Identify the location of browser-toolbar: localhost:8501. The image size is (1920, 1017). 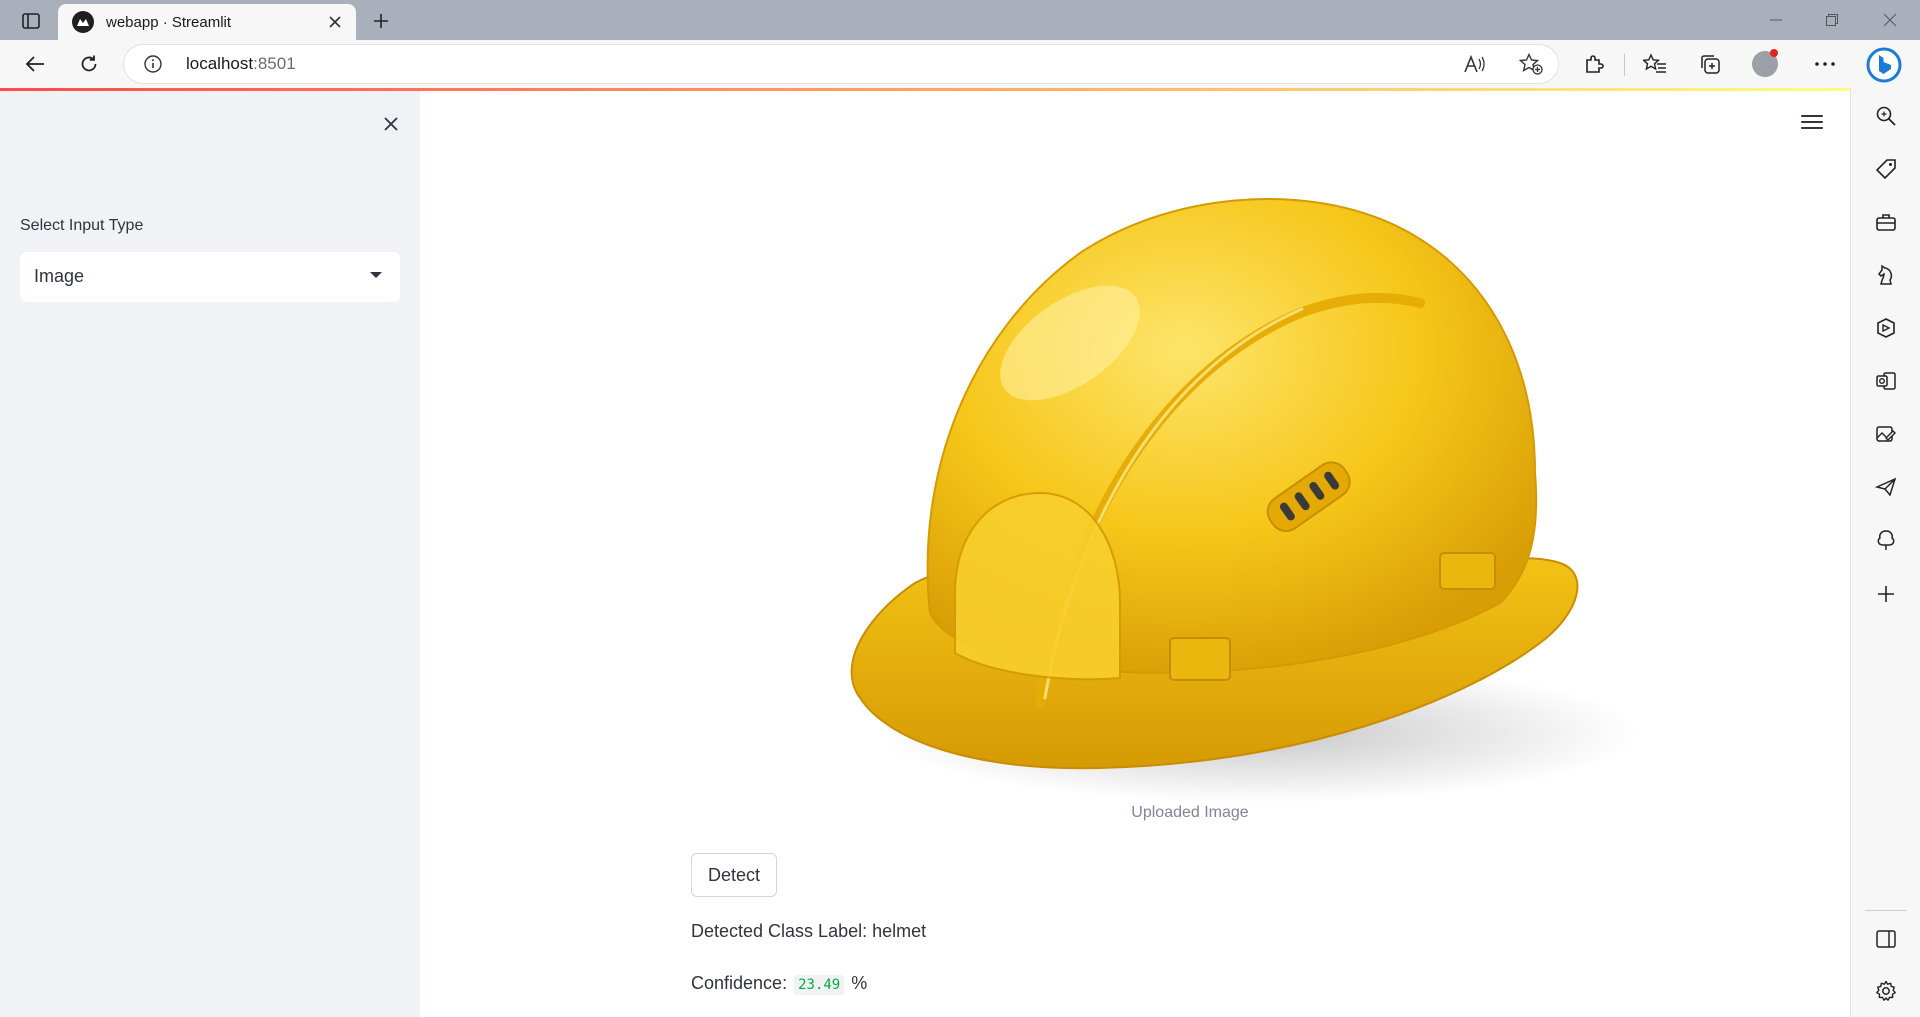
(960, 64).